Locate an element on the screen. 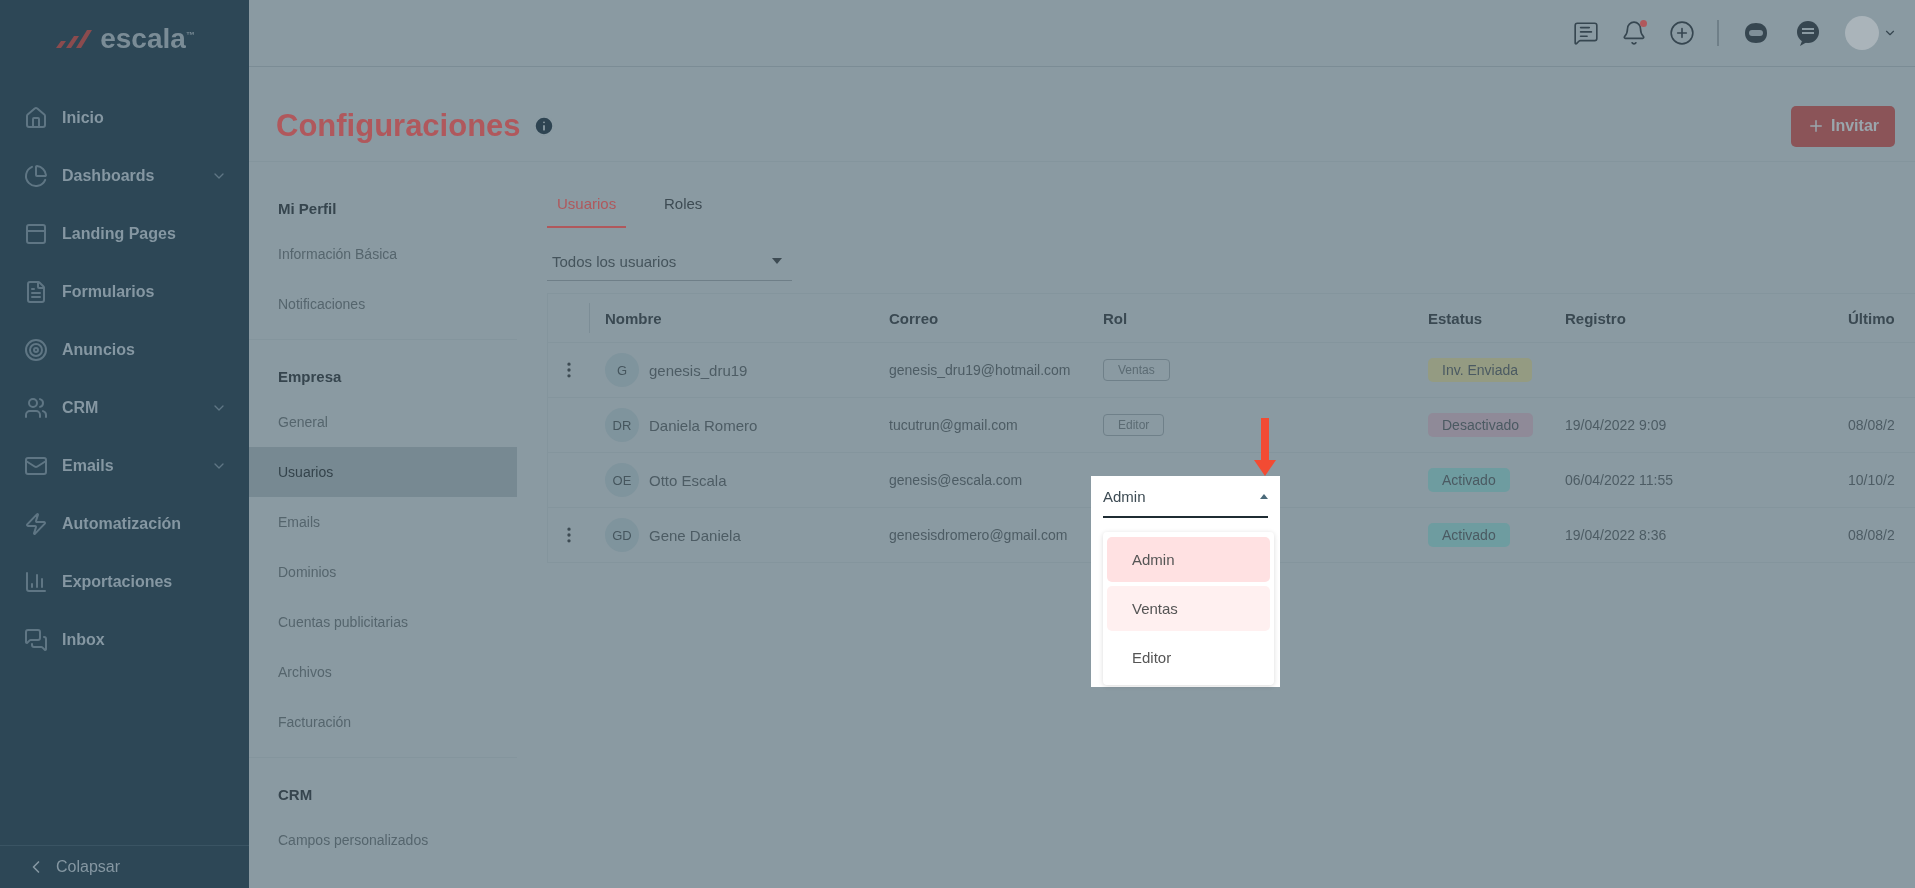 The width and height of the screenshot is (1915, 888). logo-text: escala$^{™}$ is located at coordinates (147, 39).